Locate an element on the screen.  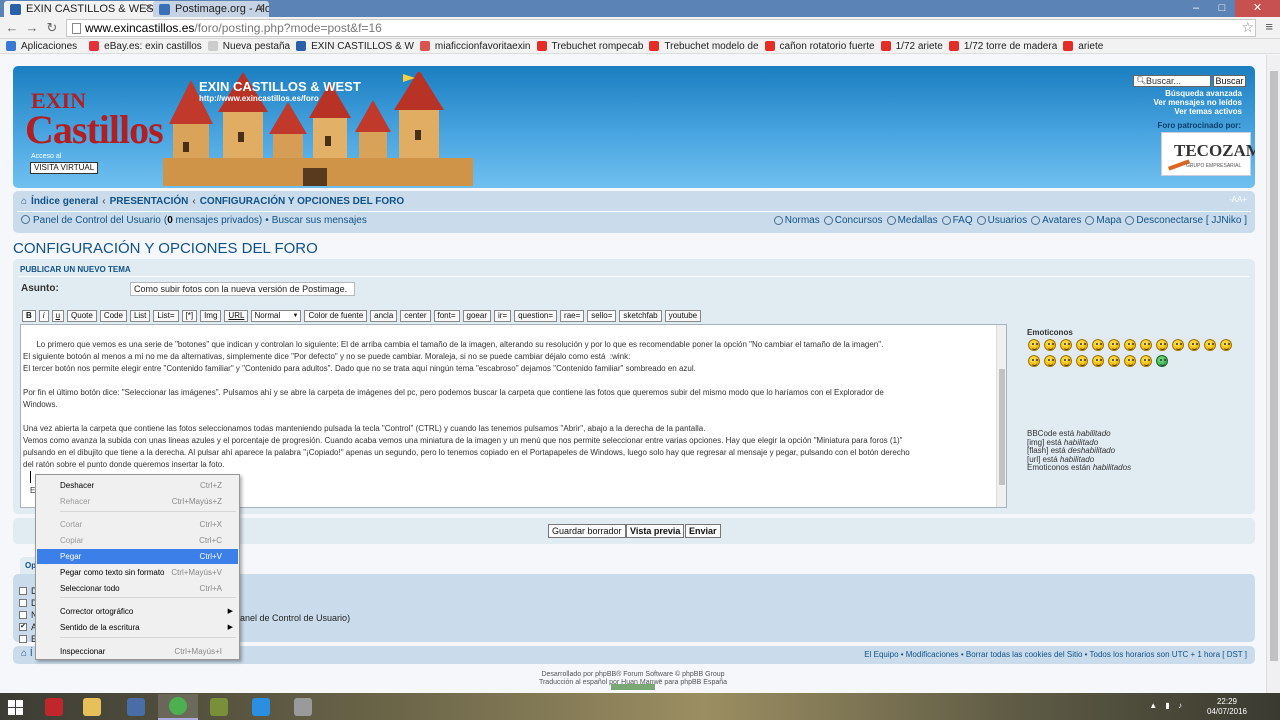
private-messages-link: (0 mensajes privados) is located at coordinates (213, 220).